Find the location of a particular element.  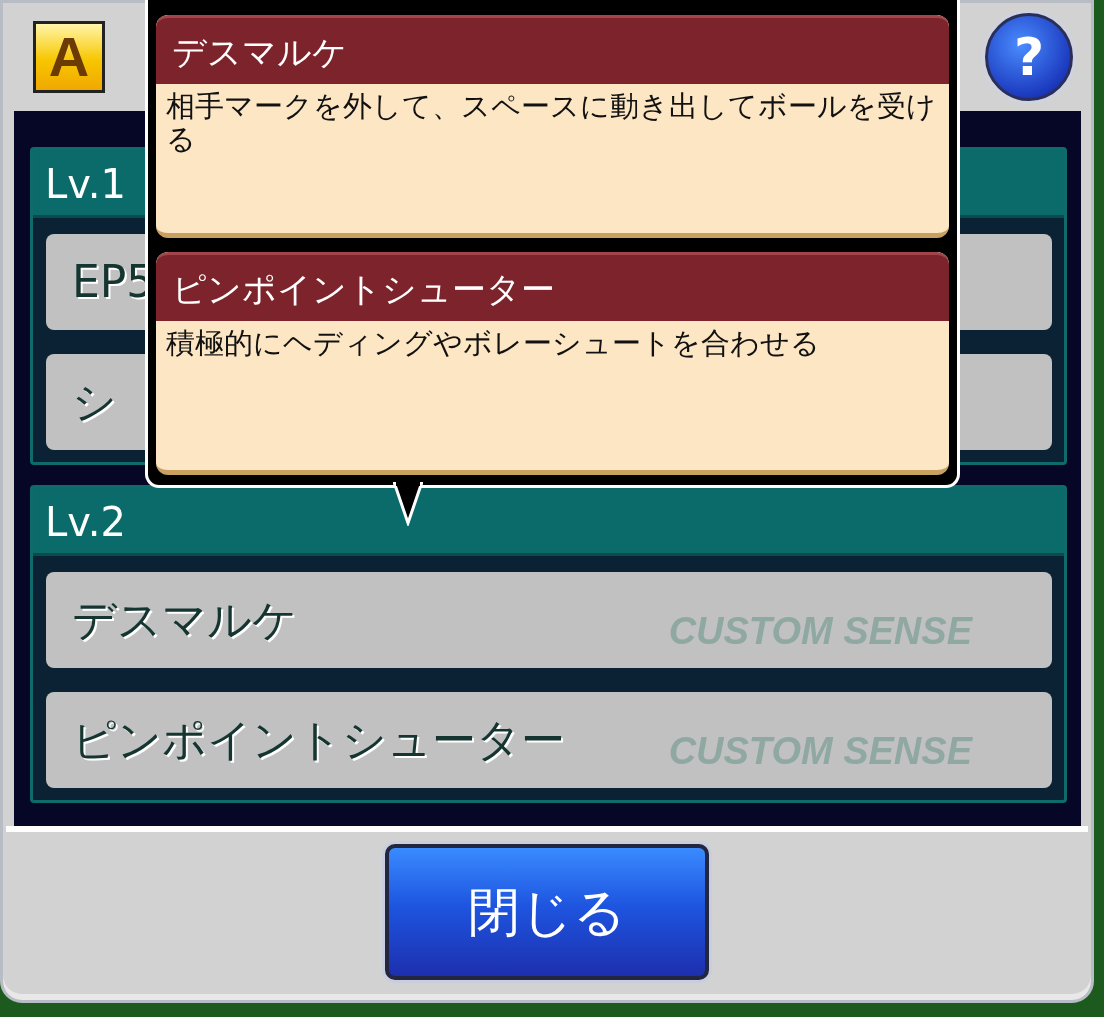

card-title: ピンポイントシューター is located at coordinates (552, 286).